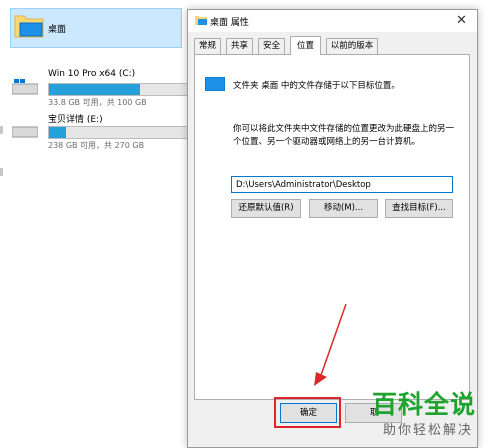 The width and height of the screenshot is (500, 448). Describe the element at coordinates (266, 208) in the screenshot. I see `restore-default-button: 还原默认值(R)` at that location.